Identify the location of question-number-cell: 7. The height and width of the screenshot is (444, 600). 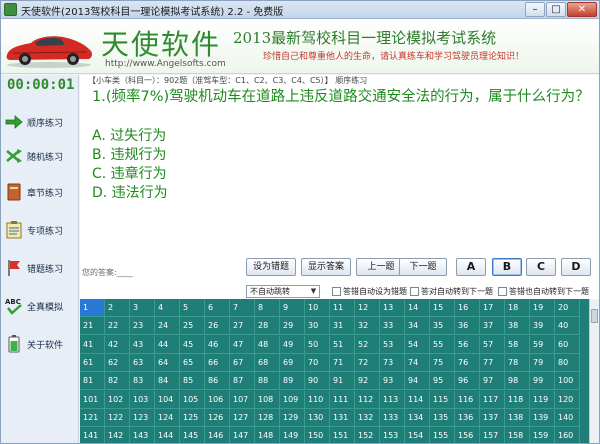
(242, 308).